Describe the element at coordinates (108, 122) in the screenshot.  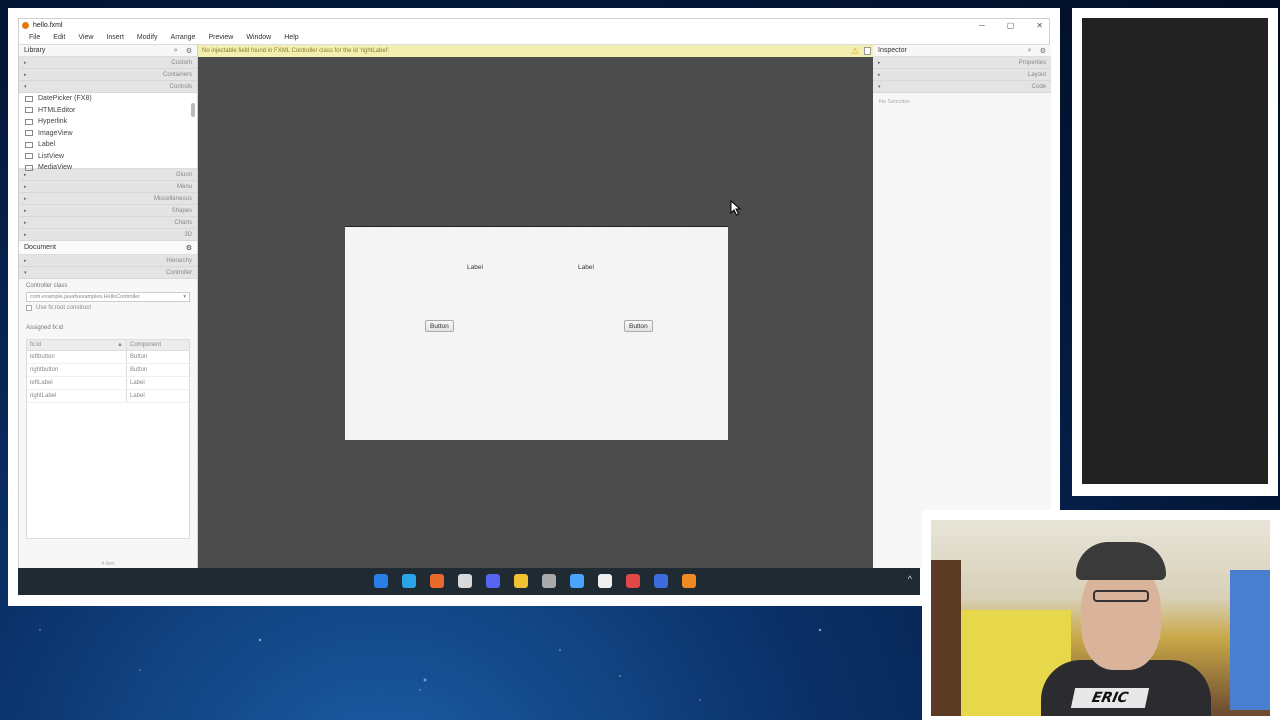
I see `library-item: Hyperlink` at that location.